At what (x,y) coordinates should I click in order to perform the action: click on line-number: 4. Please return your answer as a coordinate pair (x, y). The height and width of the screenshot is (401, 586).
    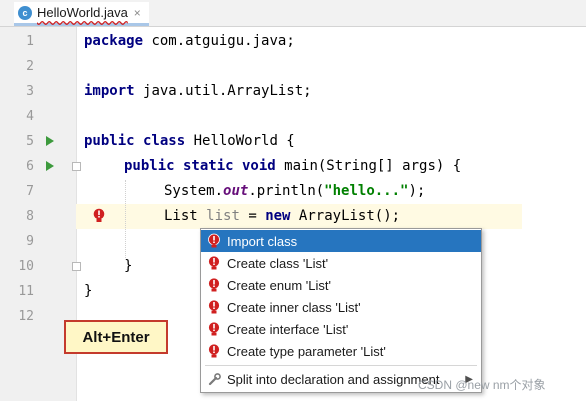
    Looking at the image, I should click on (30, 116).